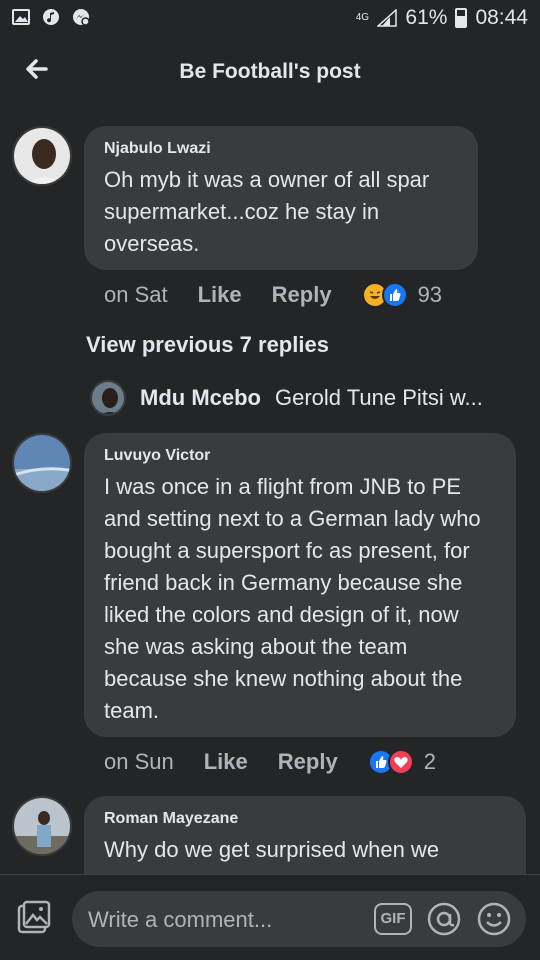 This screenshot has height=960, width=540. I want to click on reaction-count: 2, so click(430, 762).